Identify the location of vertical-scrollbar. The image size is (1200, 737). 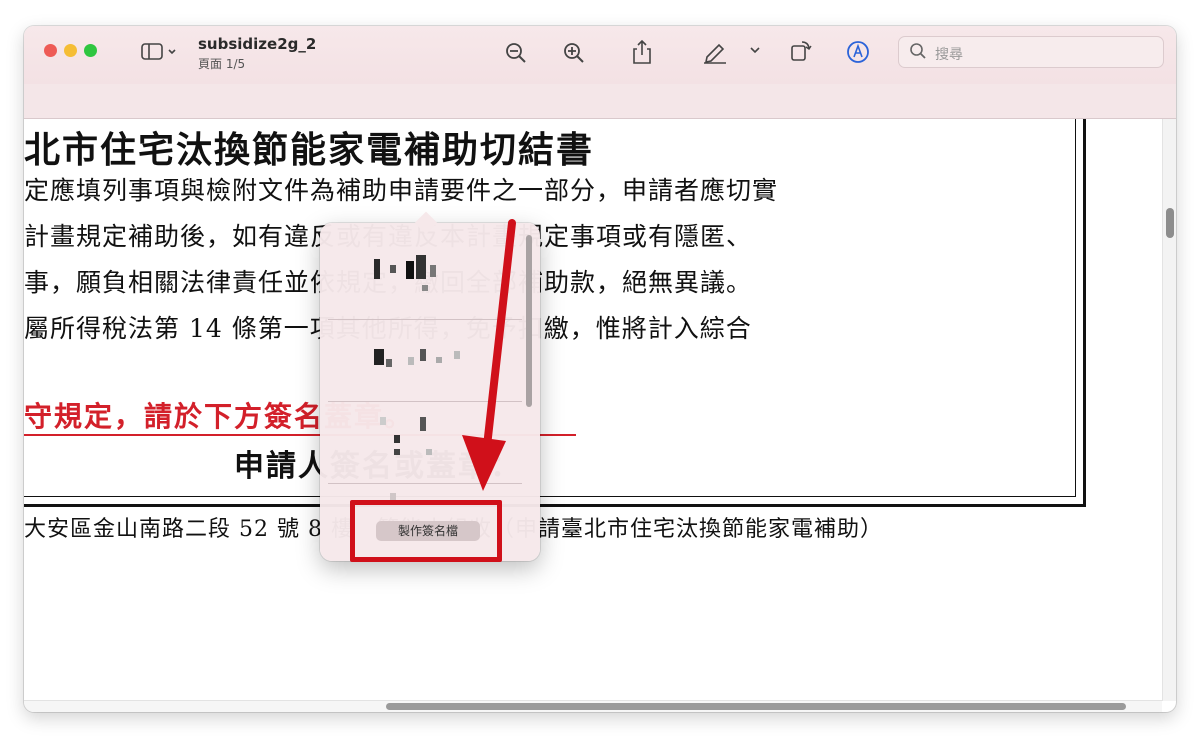
(1169, 410).